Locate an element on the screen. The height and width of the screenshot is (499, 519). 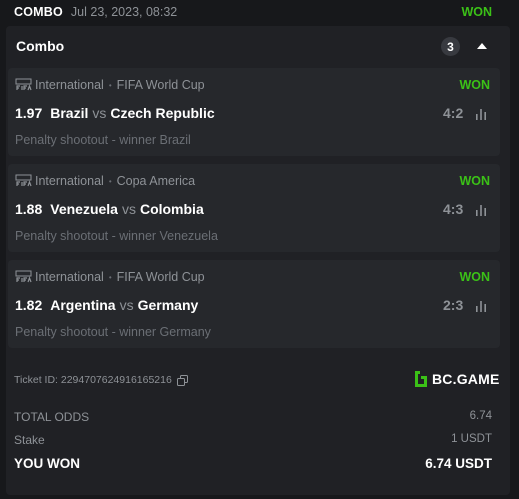
stake-label: Stake is located at coordinates (29, 440).